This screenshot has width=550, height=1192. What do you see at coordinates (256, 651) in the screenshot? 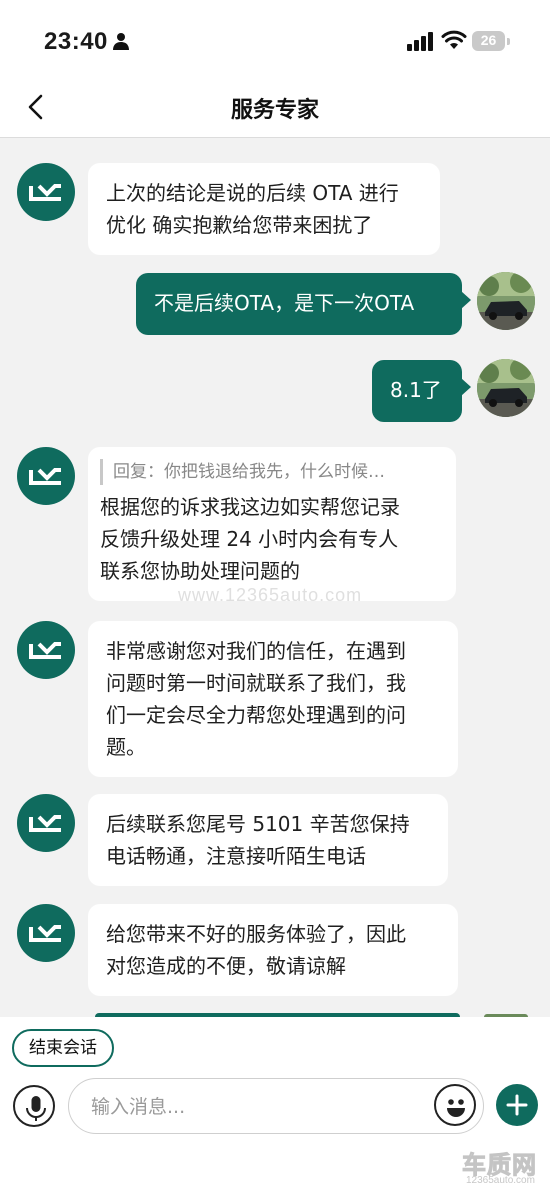
I see `message-line: 非常感谢您对我们的信任，在遇到` at bounding box center [256, 651].